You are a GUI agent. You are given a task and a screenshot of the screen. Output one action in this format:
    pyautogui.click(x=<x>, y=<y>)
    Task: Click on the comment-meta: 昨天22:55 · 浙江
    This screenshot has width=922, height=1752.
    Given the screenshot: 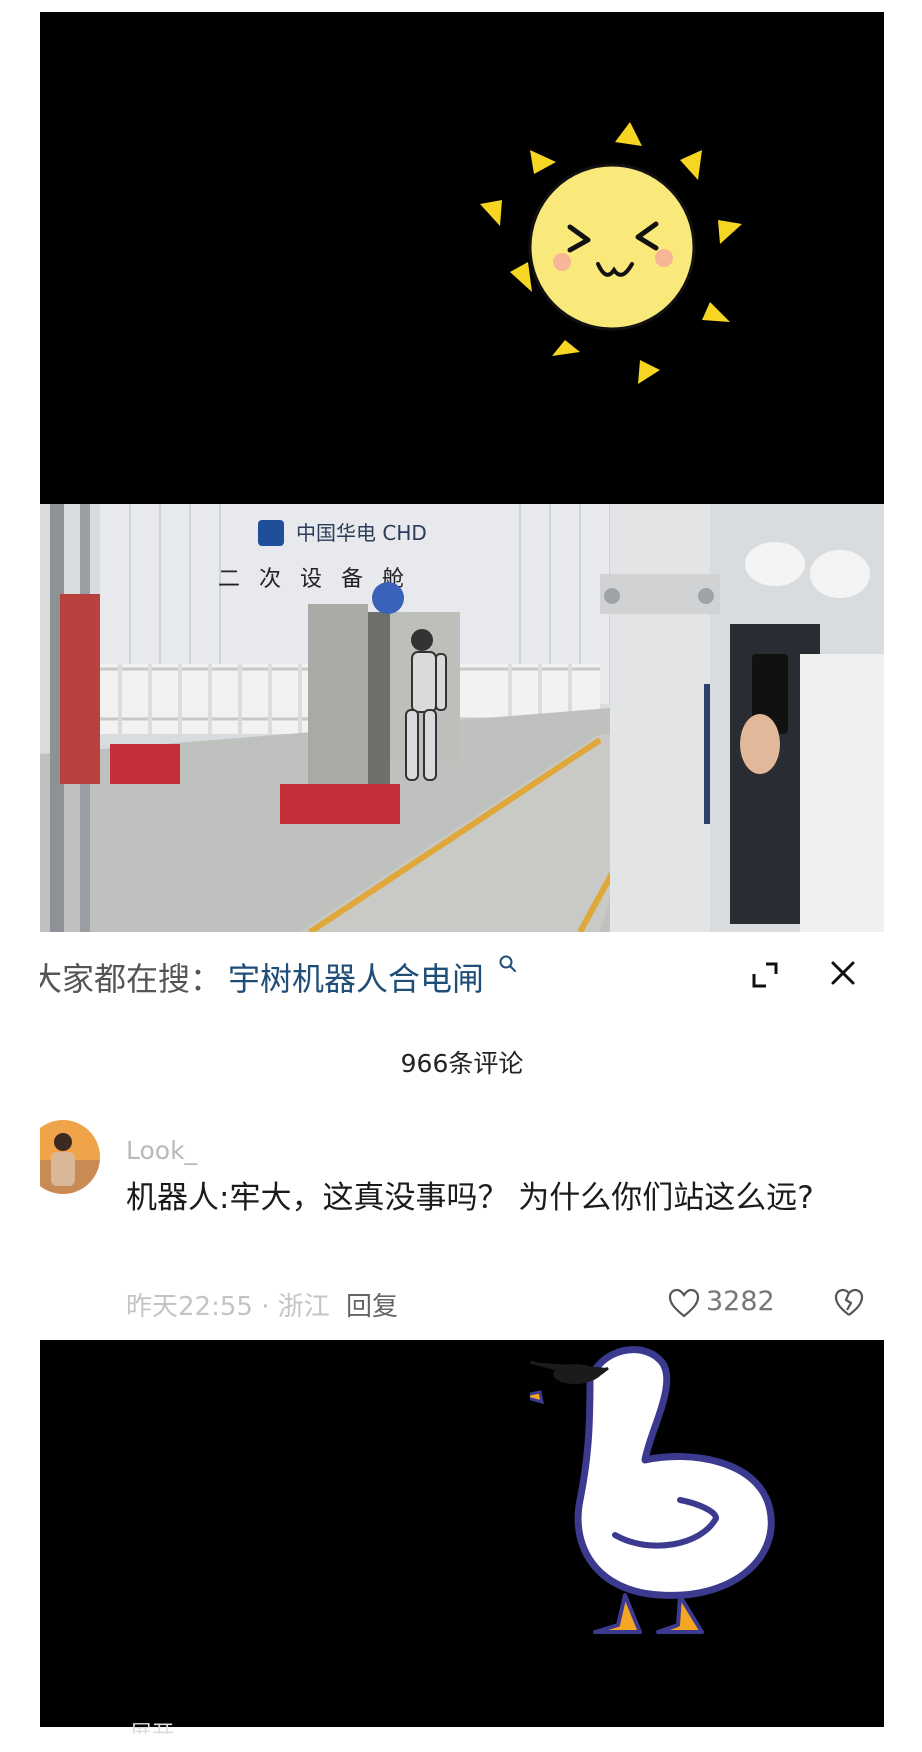 What is the action you would take?
    pyautogui.click(x=228, y=1307)
    